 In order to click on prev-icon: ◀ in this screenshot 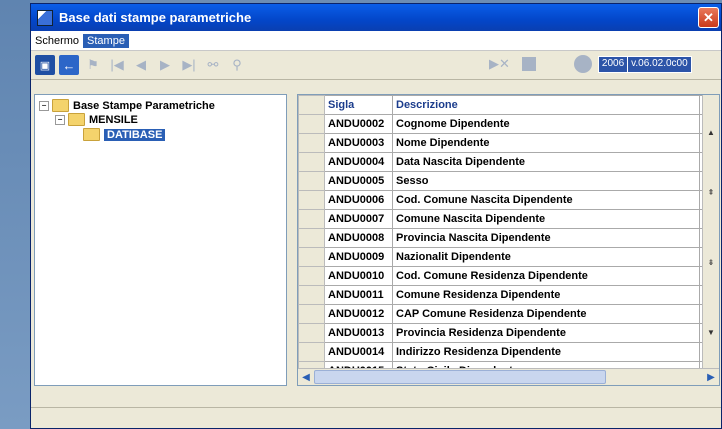, I will do `click(141, 65)`.